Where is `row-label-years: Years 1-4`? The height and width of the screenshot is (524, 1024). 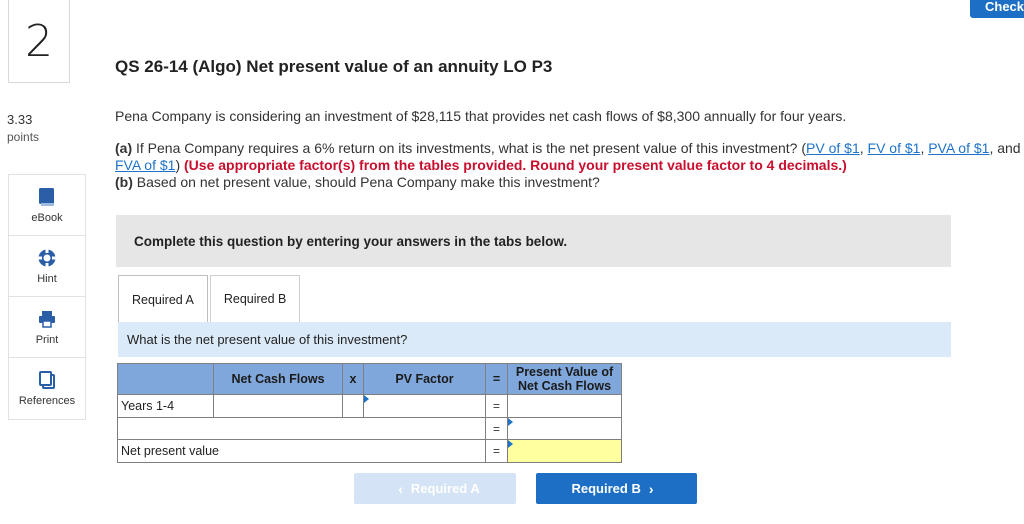
row-label-years: Years 1-4 is located at coordinates (165, 406).